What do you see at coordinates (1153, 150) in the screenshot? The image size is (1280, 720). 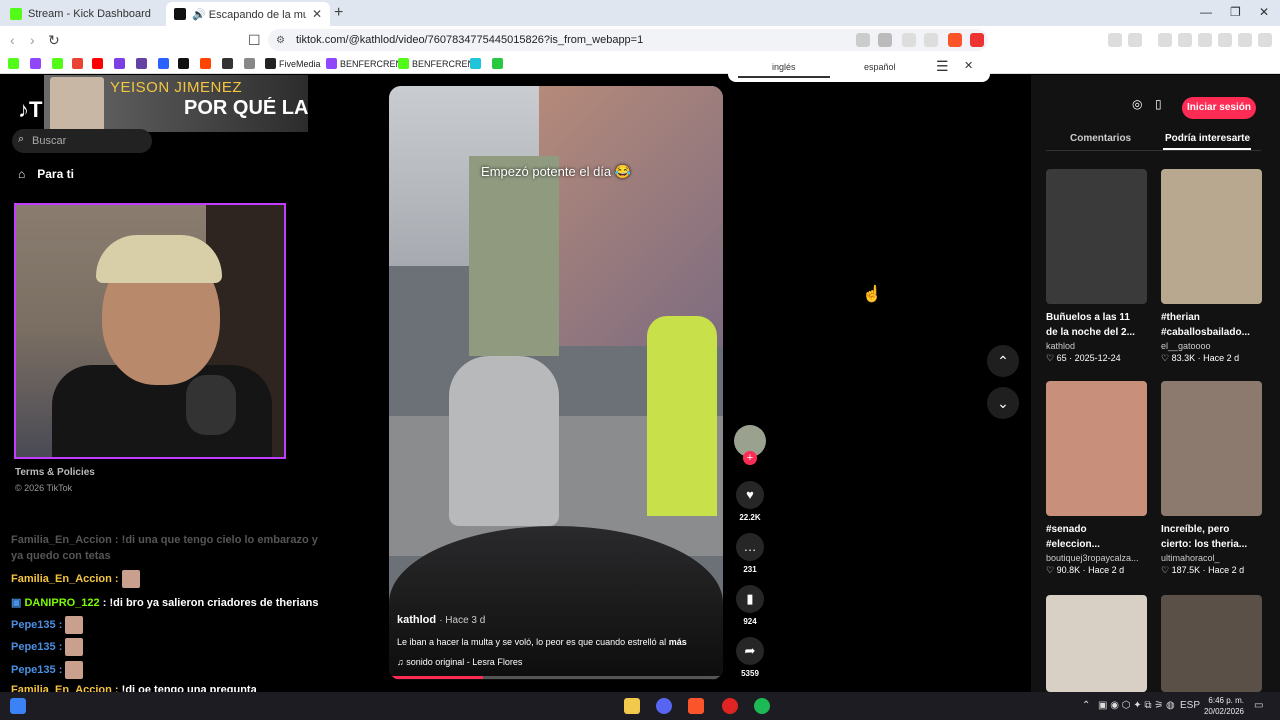 I see `tabs-divider` at bounding box center [1153, 150].